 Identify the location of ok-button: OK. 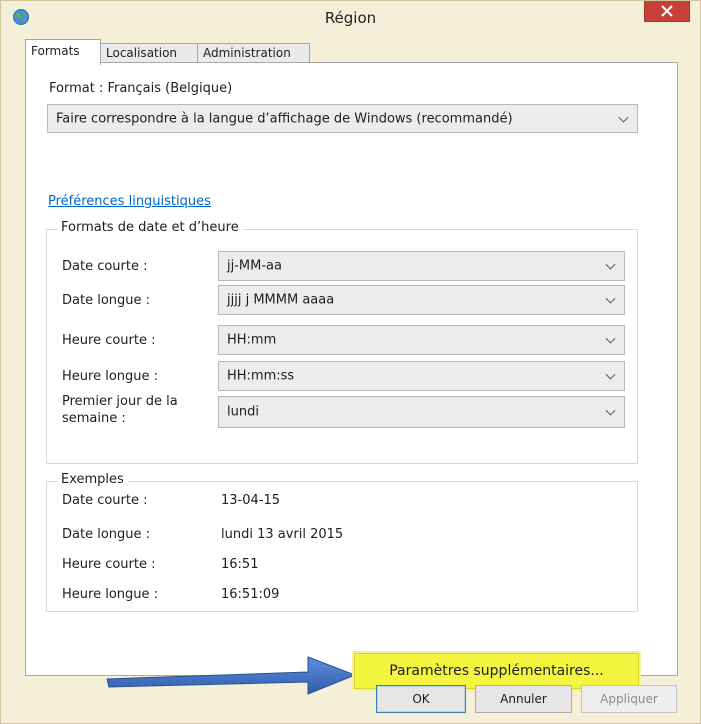
(421, 699).